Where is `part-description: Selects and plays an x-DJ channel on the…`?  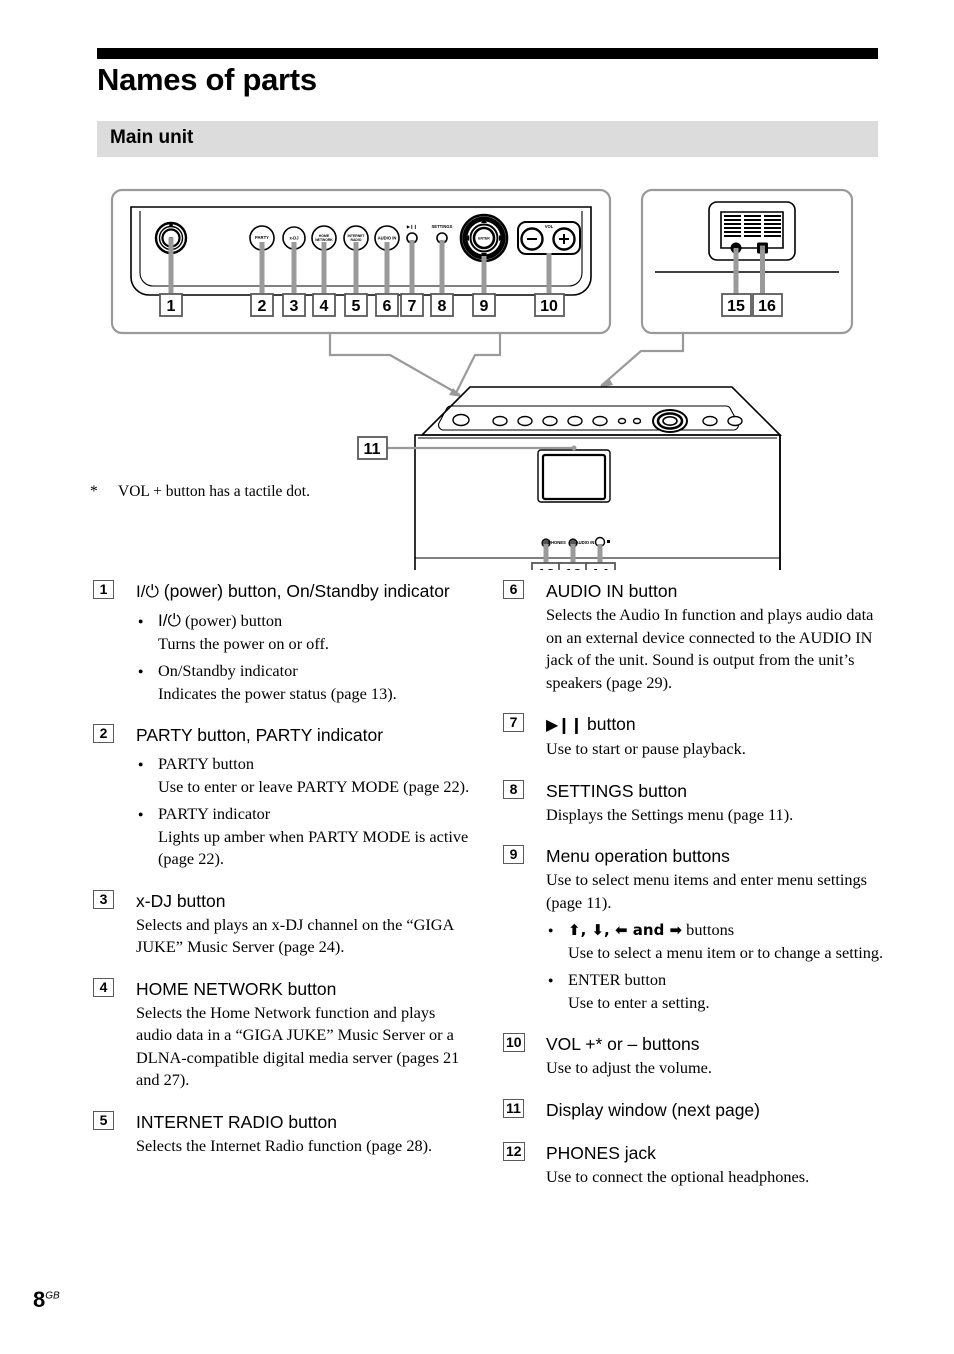
part-description: Selects and plays an x-DJ channel on the… is located at coordinates (295, 935).